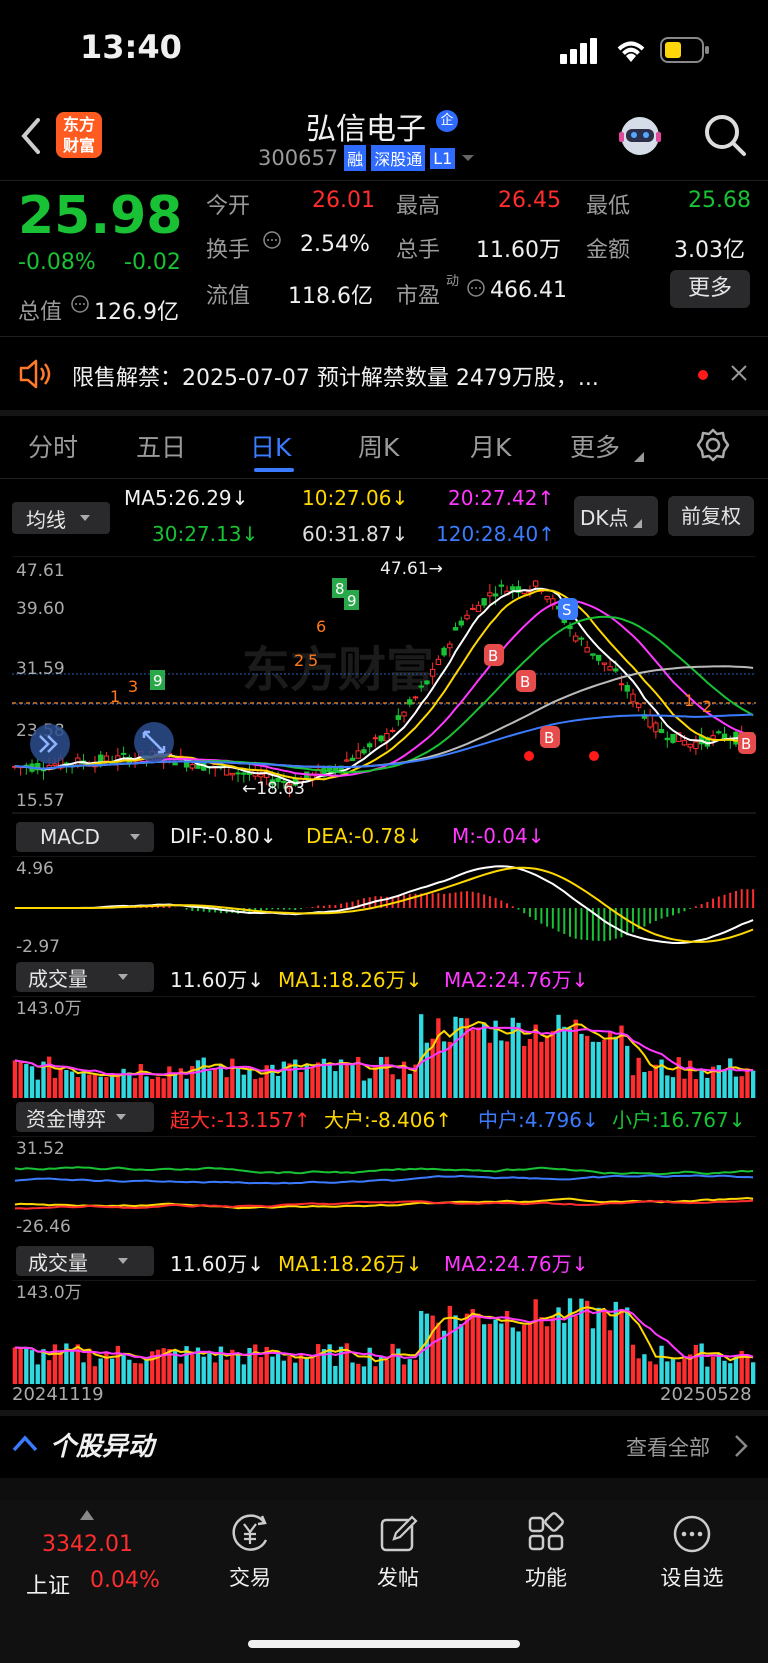  What do you see at coordinates (411, 569) in the screenshot?
I see `high-annotation: 47.61→` at bounding box center [411, 569].